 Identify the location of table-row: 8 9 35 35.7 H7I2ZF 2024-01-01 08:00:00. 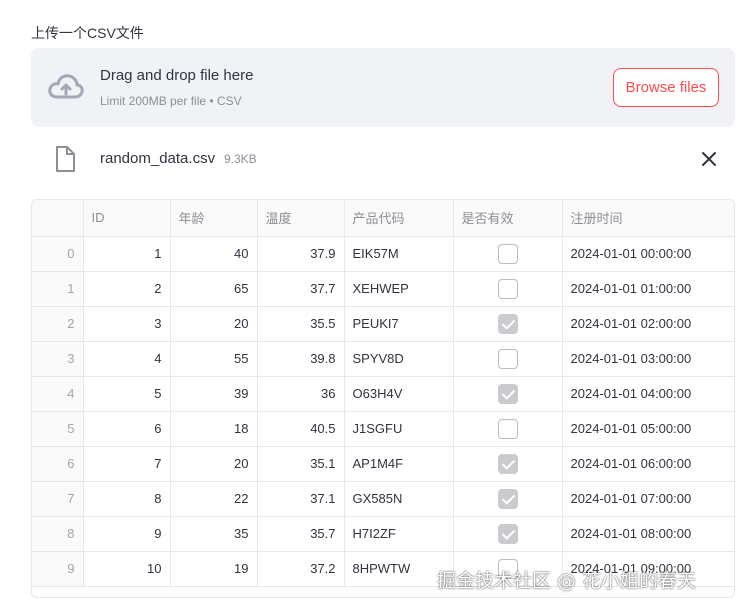
(383, 534).